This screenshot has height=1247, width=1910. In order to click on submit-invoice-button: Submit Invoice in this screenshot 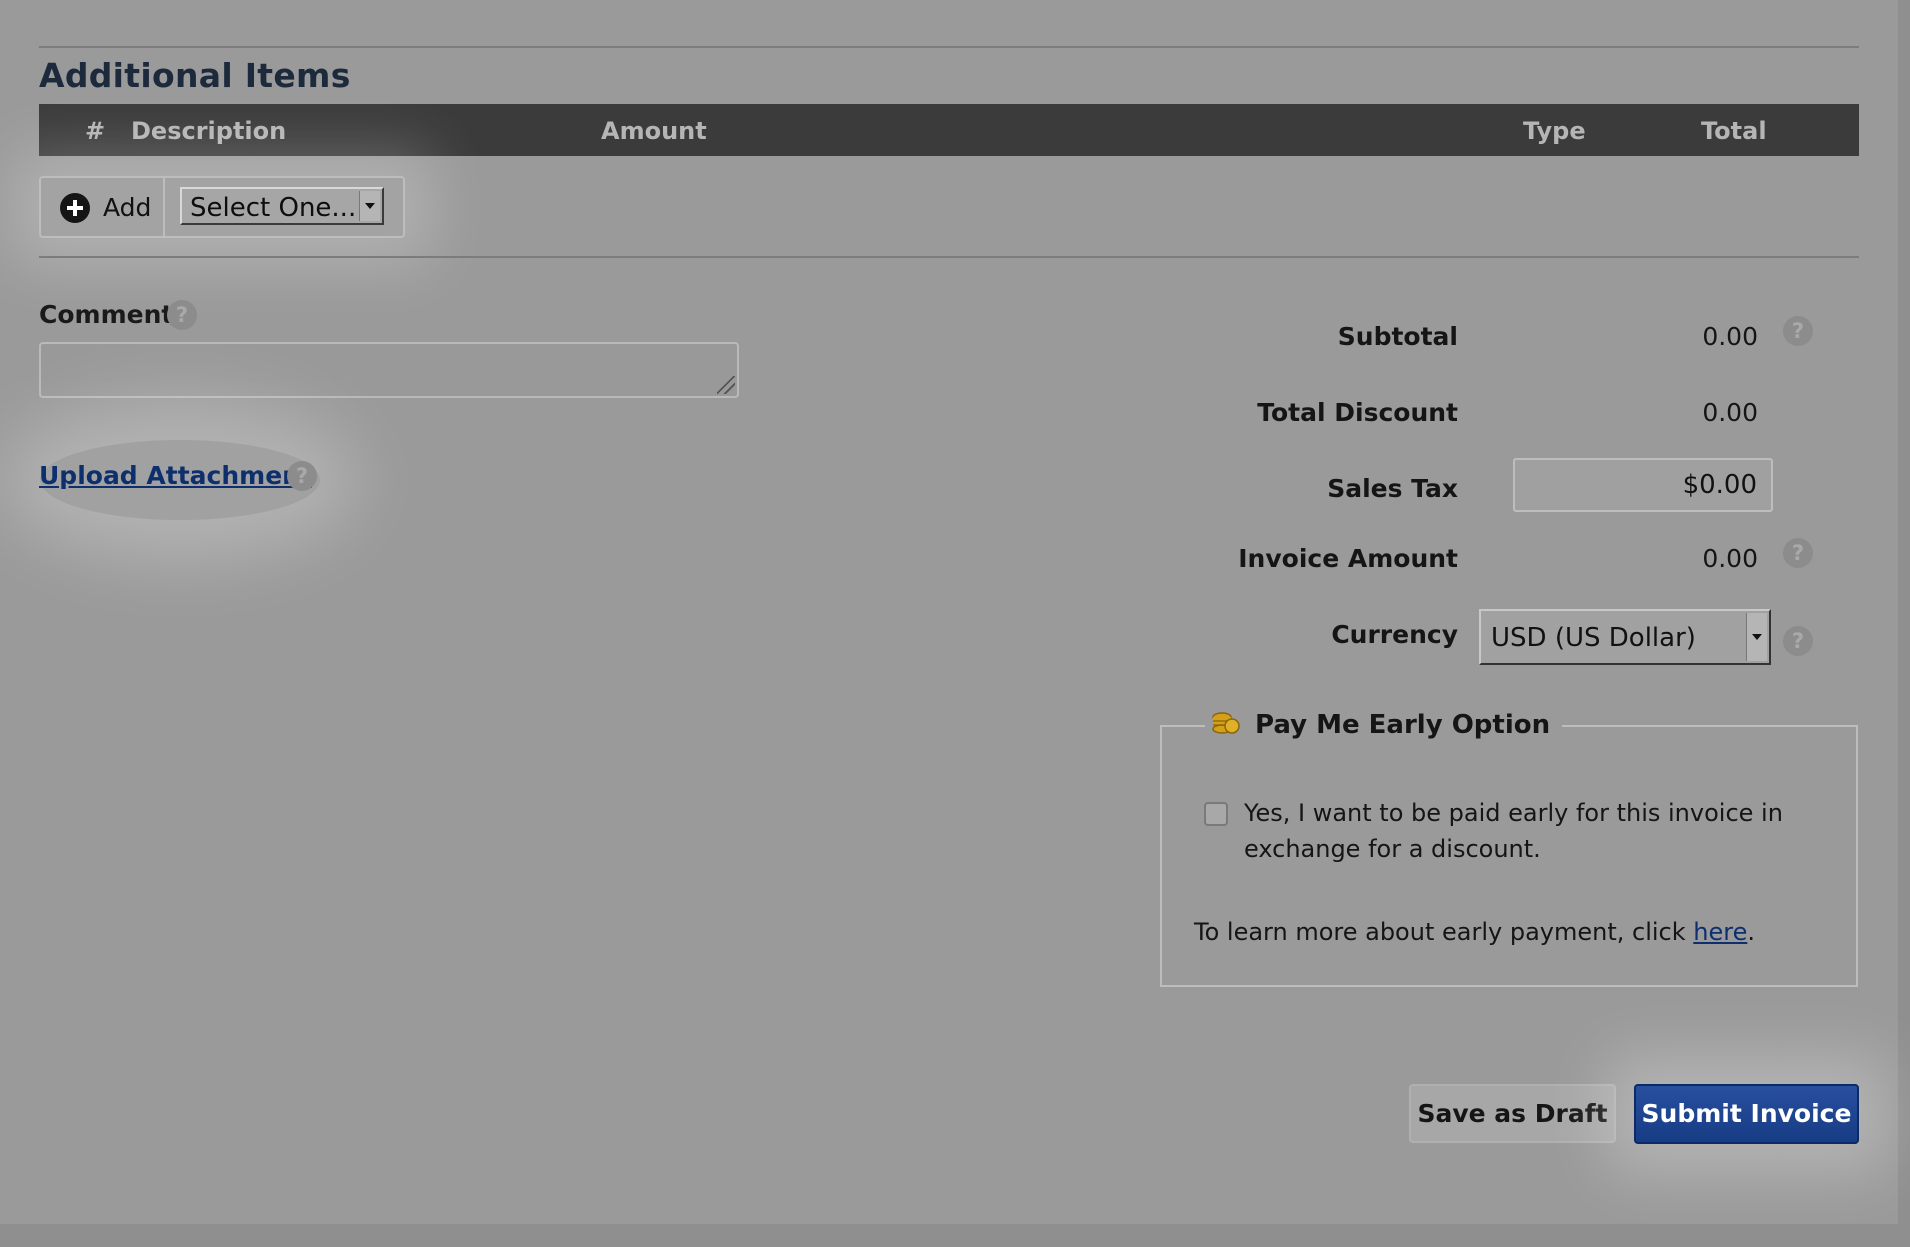, I will do `click(1746, 1114)`.